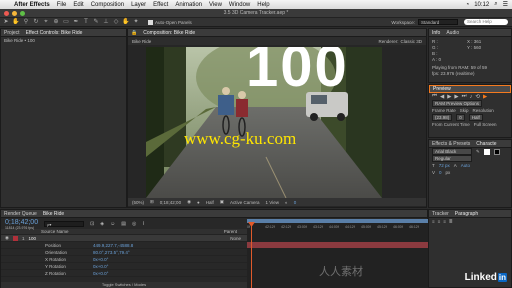  Describe the element at coordinates (86, 22) in the screenshot. I see `type-tool-icon: T` at that location.